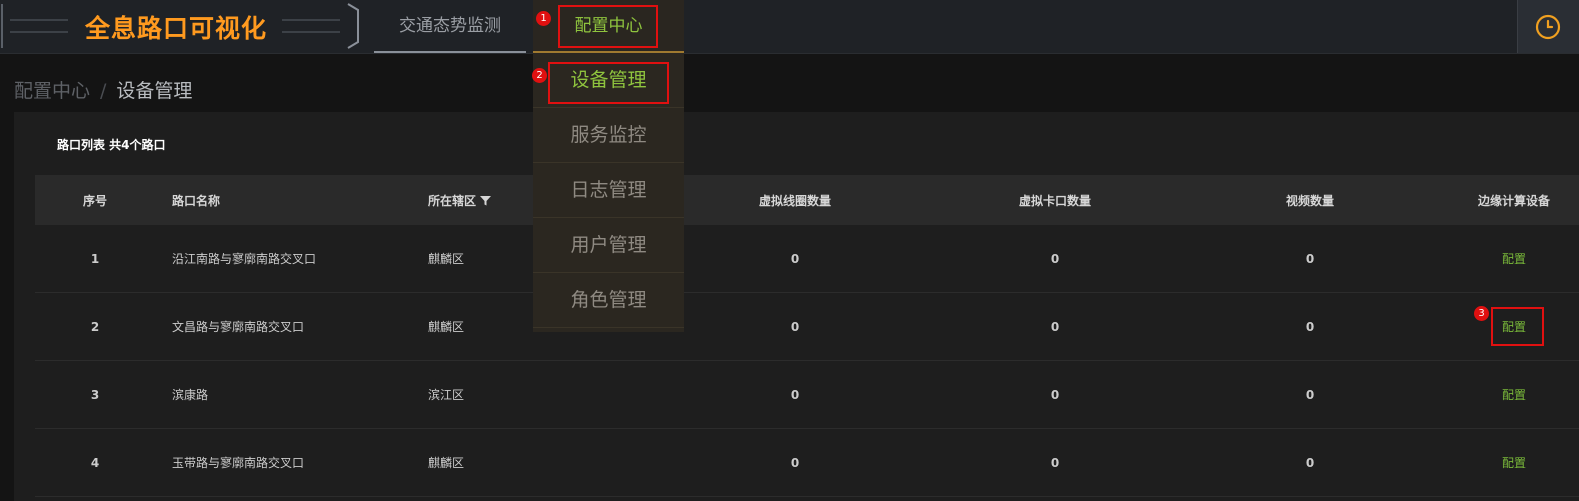  I want to click on table-row: 2 文昌路与寥廓南路交叉口 麒麟区 0 0 0 配置, so click(807, 327).